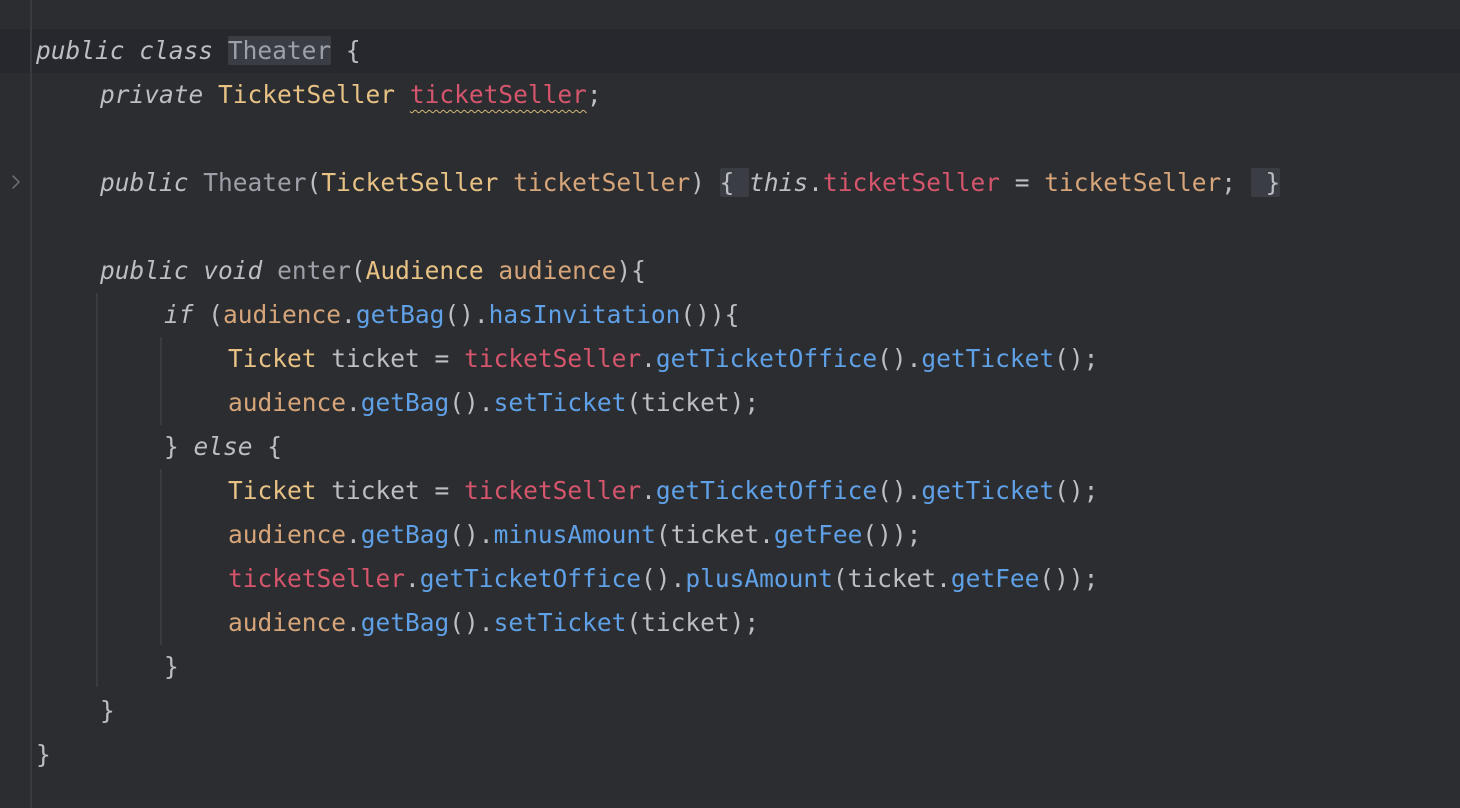 The image size is (1460, 808). Describe the element at coordinates (779, 182) in the screenshot. I see `keyword: this` at that location.